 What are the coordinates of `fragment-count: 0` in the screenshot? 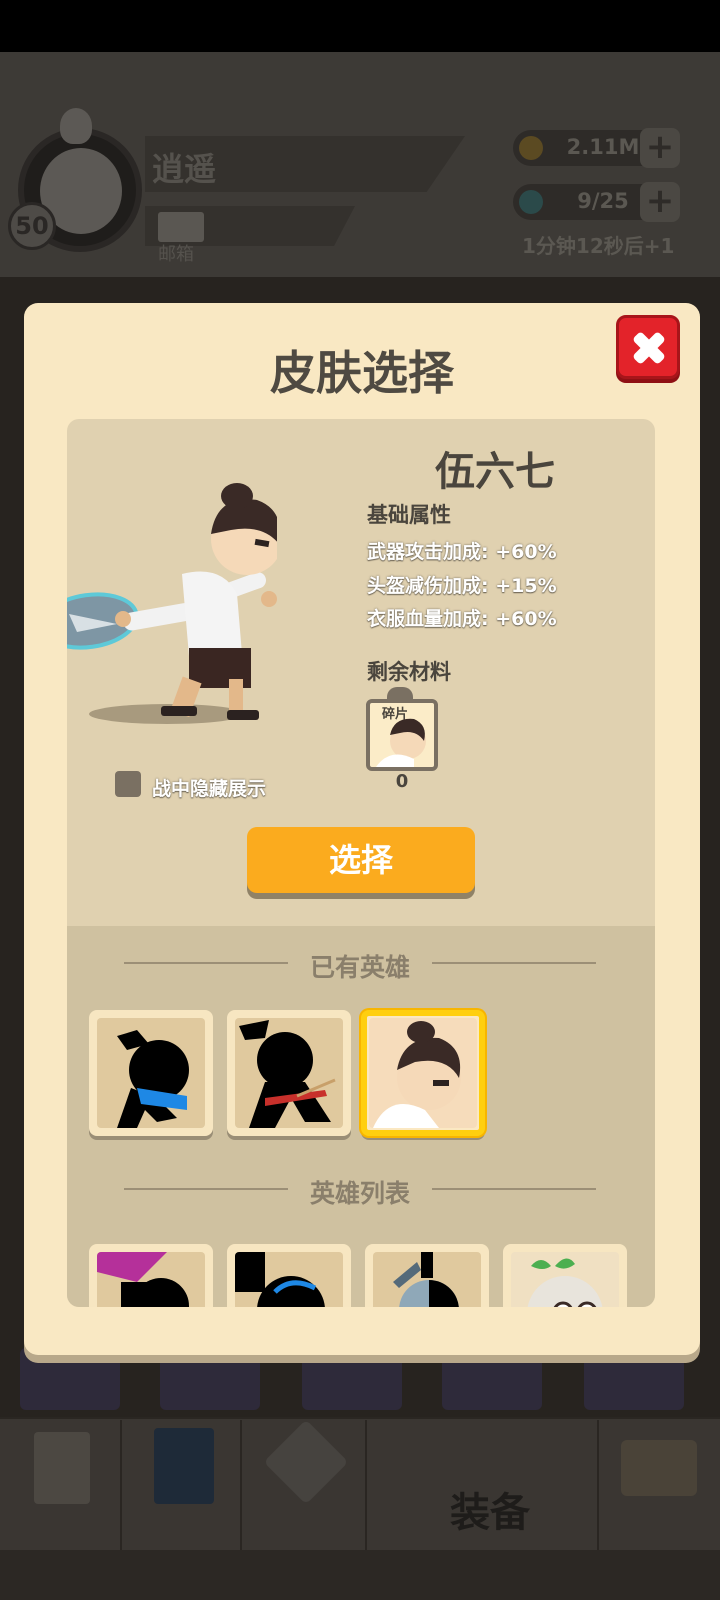 It's located at (402, 781).